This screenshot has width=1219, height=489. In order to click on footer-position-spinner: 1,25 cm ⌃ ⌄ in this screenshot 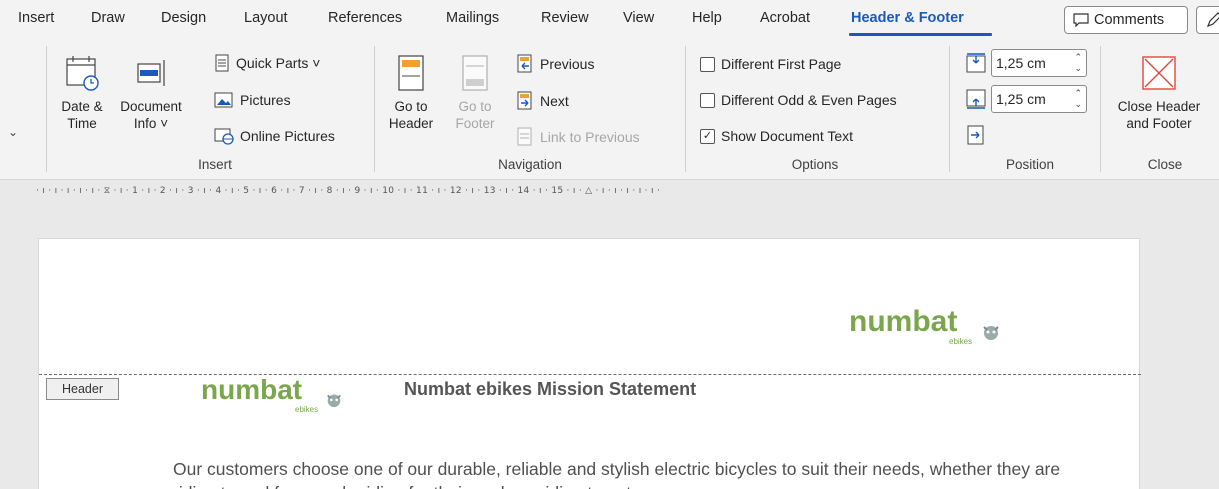, I will do `click(1039, 99)`.